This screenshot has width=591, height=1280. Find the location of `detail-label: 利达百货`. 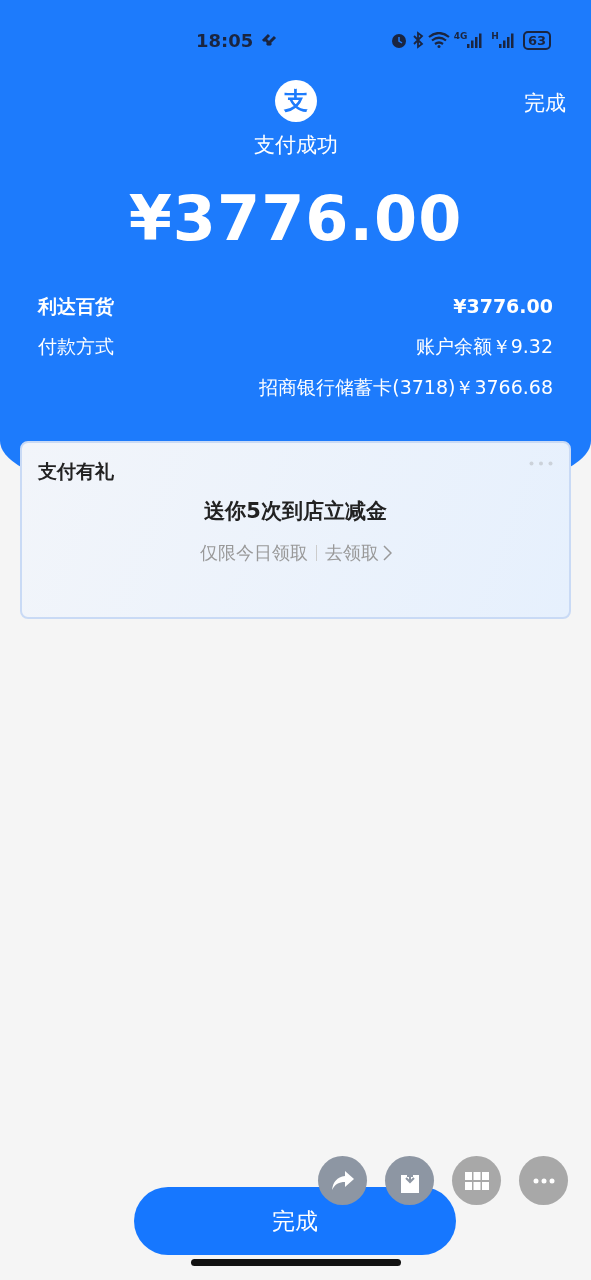

detail-label: 利达百货 is located at coordinates (76, 306).